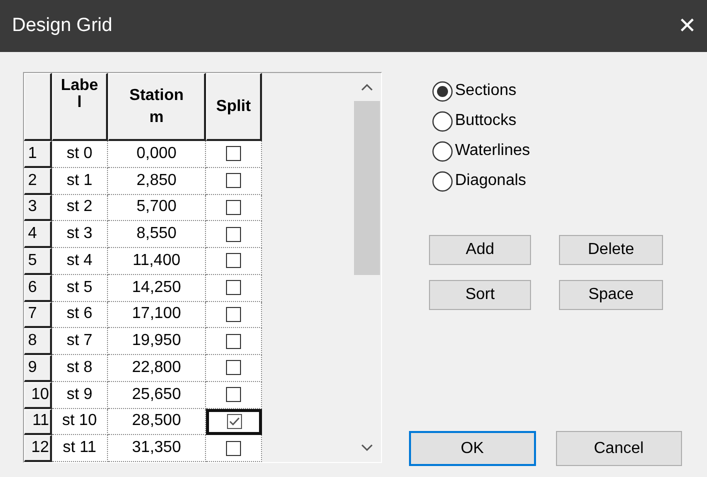  What do you see at coordinates (157, 288) in the screenshot?
I see `table-cell: 14,250` at bounding box center [157, 288].